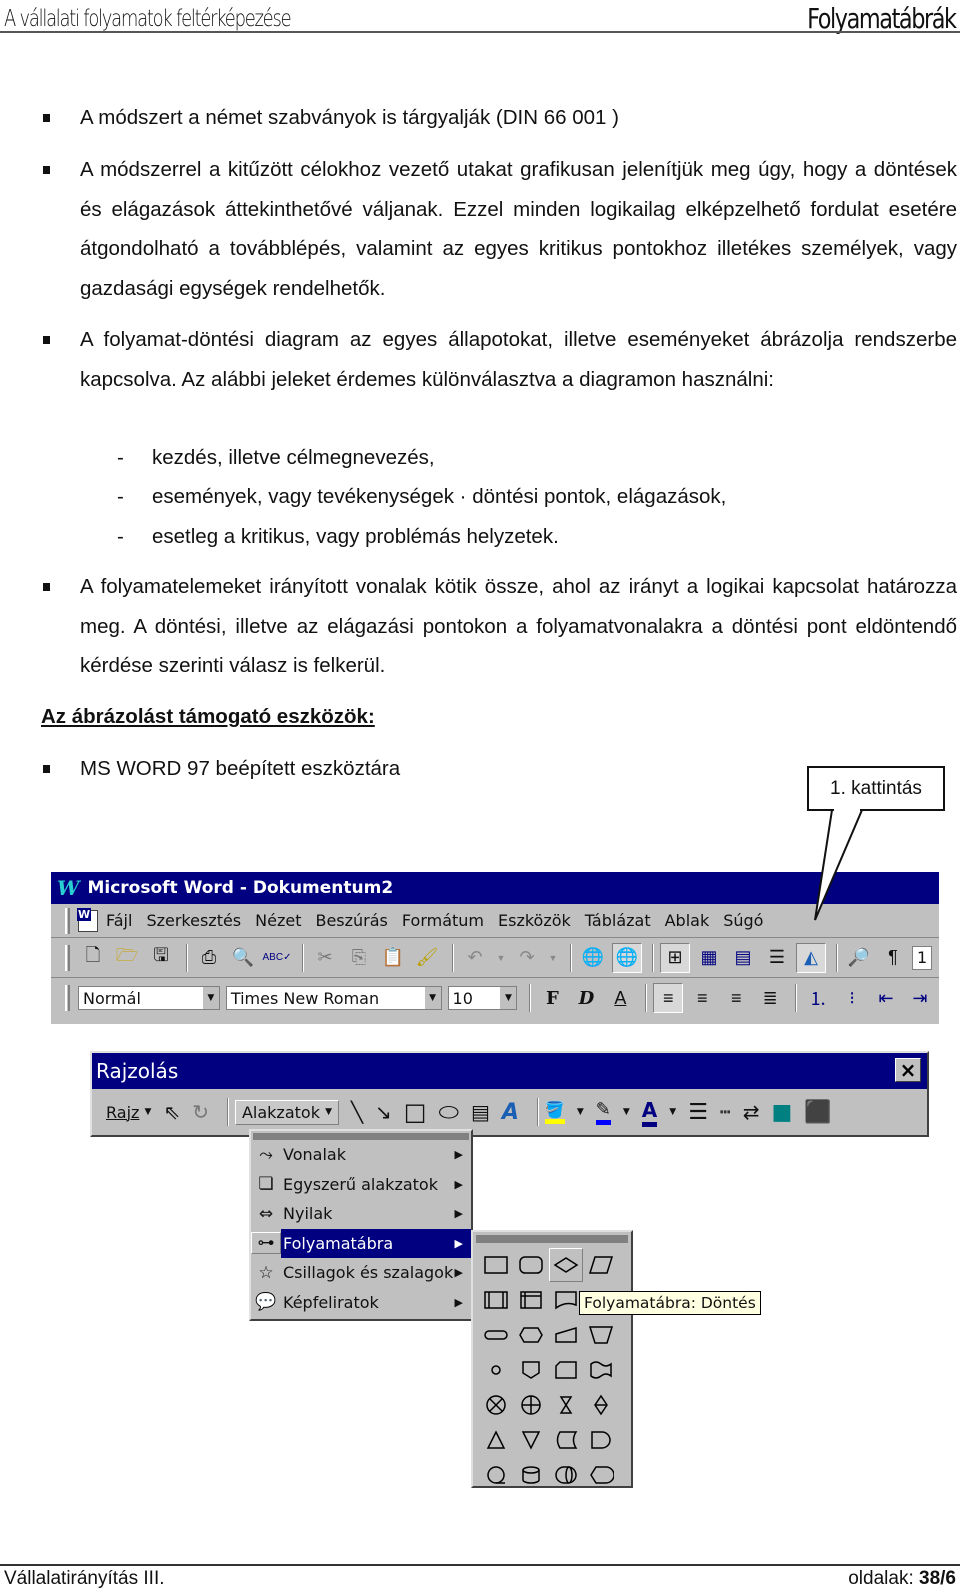 This screenshot has width=960, height=1593. What do you see at coordinates (782, 1112) in the screenshot?
I see `shadow-icon: ■` at bounding box center [782, 1112].